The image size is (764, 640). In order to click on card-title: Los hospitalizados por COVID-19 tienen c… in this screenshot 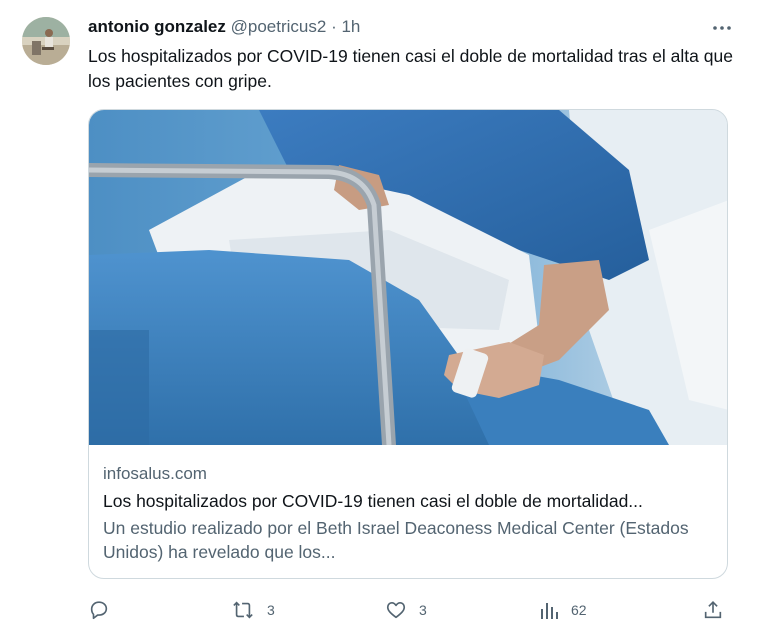, I will do `click(373, 501)`.